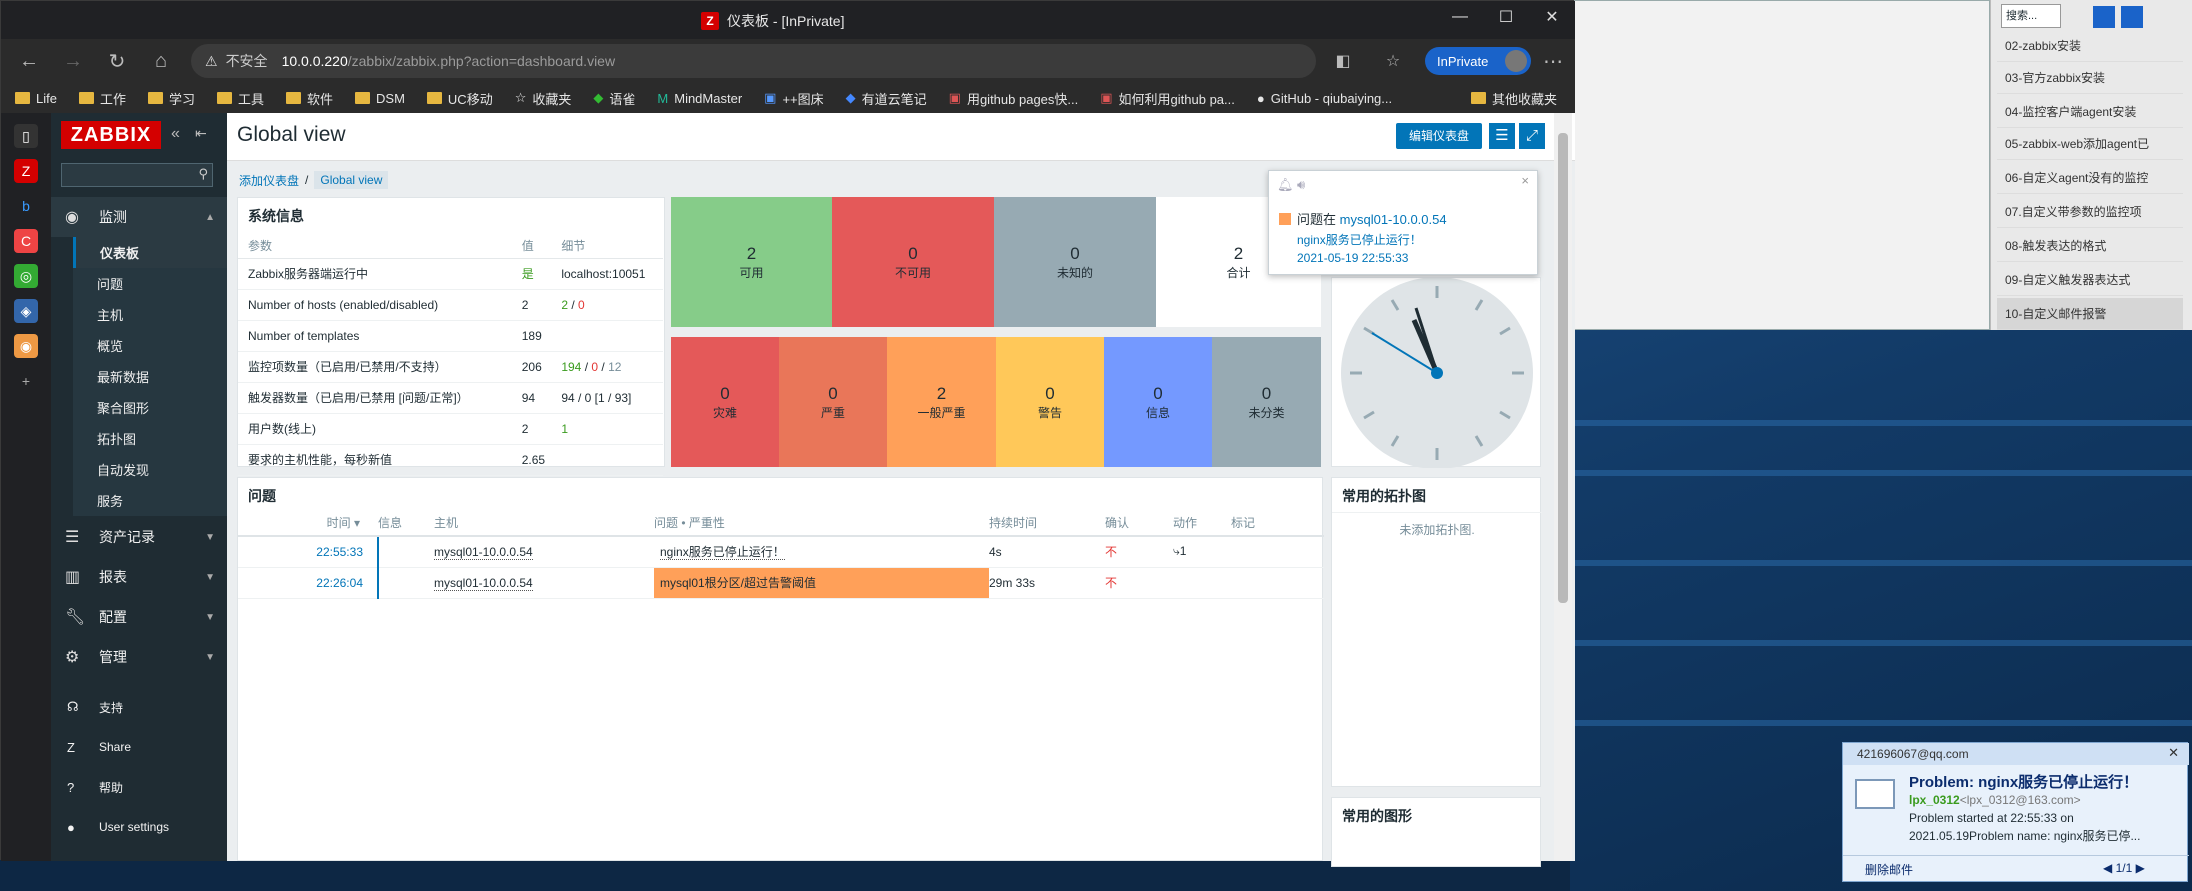  What do you see at coordinates (725, 402) in the screenshot?
I see `severity-tile: 0 灾难` at bounding box center [725, 402].